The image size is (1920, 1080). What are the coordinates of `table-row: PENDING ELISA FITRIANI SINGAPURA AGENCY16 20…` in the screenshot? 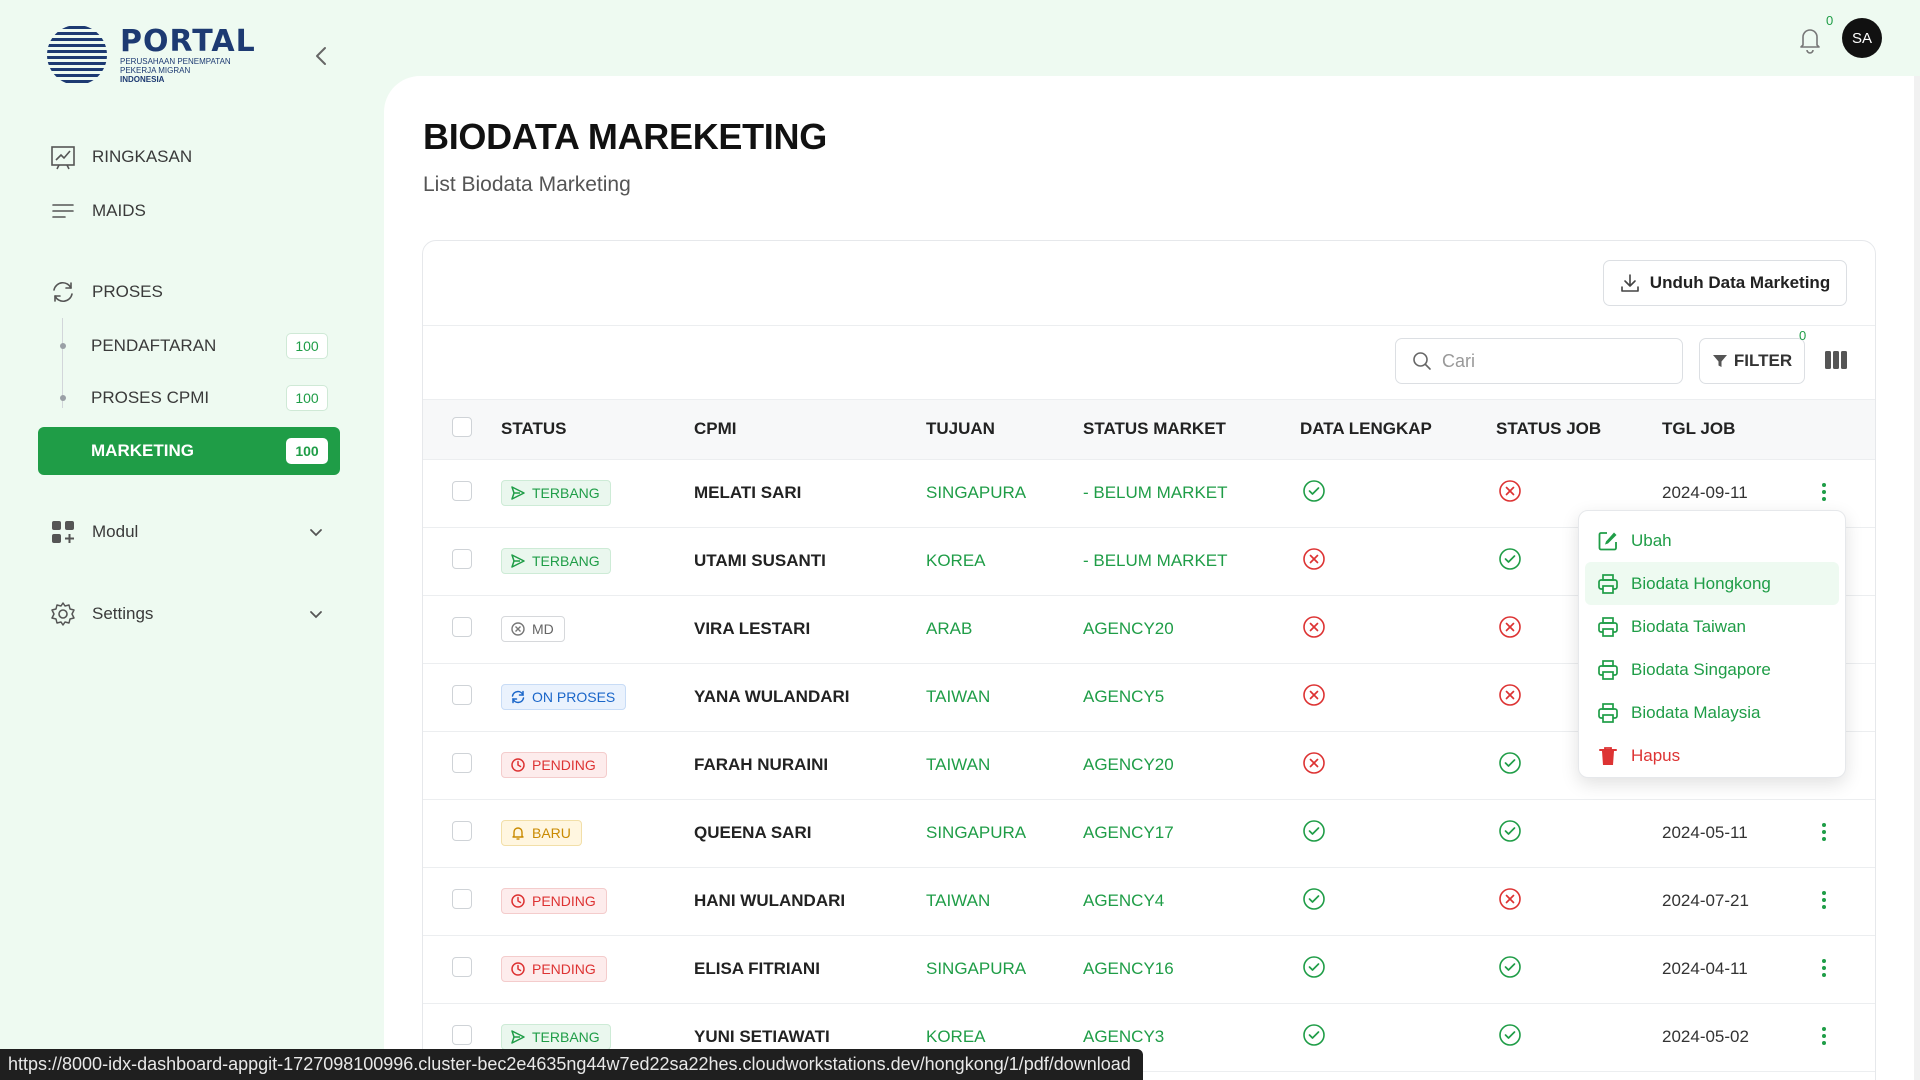 It's located at (1149, 969).